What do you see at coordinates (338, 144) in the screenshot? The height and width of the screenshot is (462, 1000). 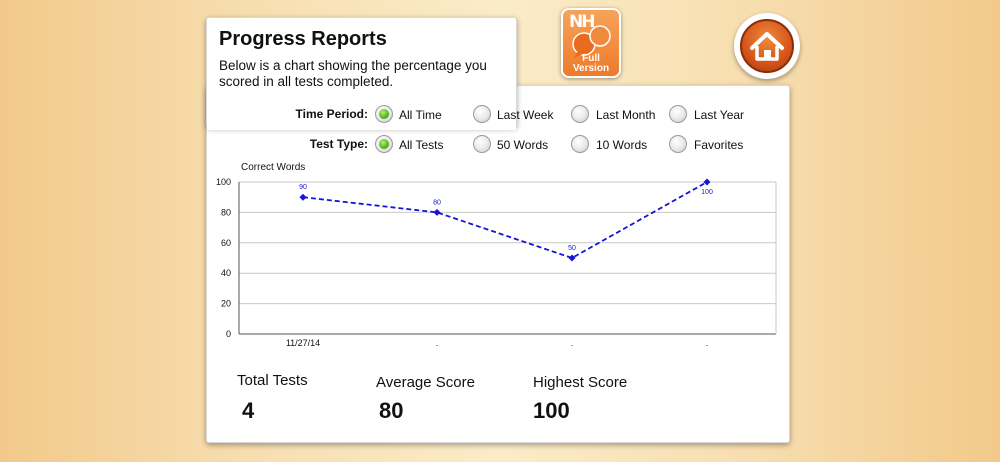 I see `test-type-label: Test Type:` at bounding box center [338, 144].